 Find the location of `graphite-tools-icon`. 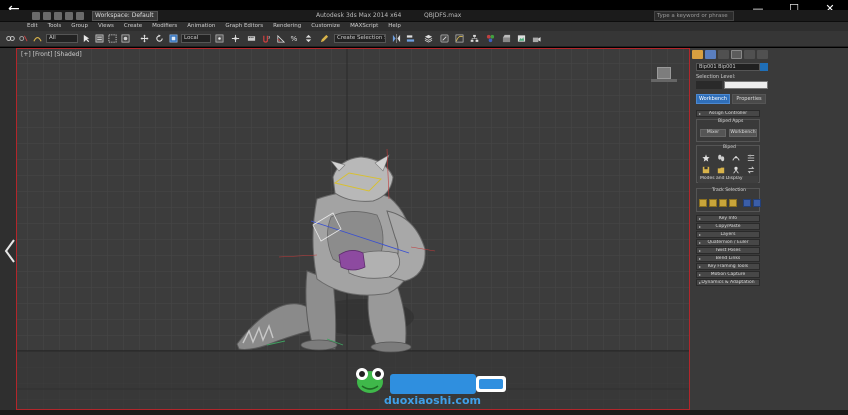

graphite-tools-icon is located at coordinates (444, 38).